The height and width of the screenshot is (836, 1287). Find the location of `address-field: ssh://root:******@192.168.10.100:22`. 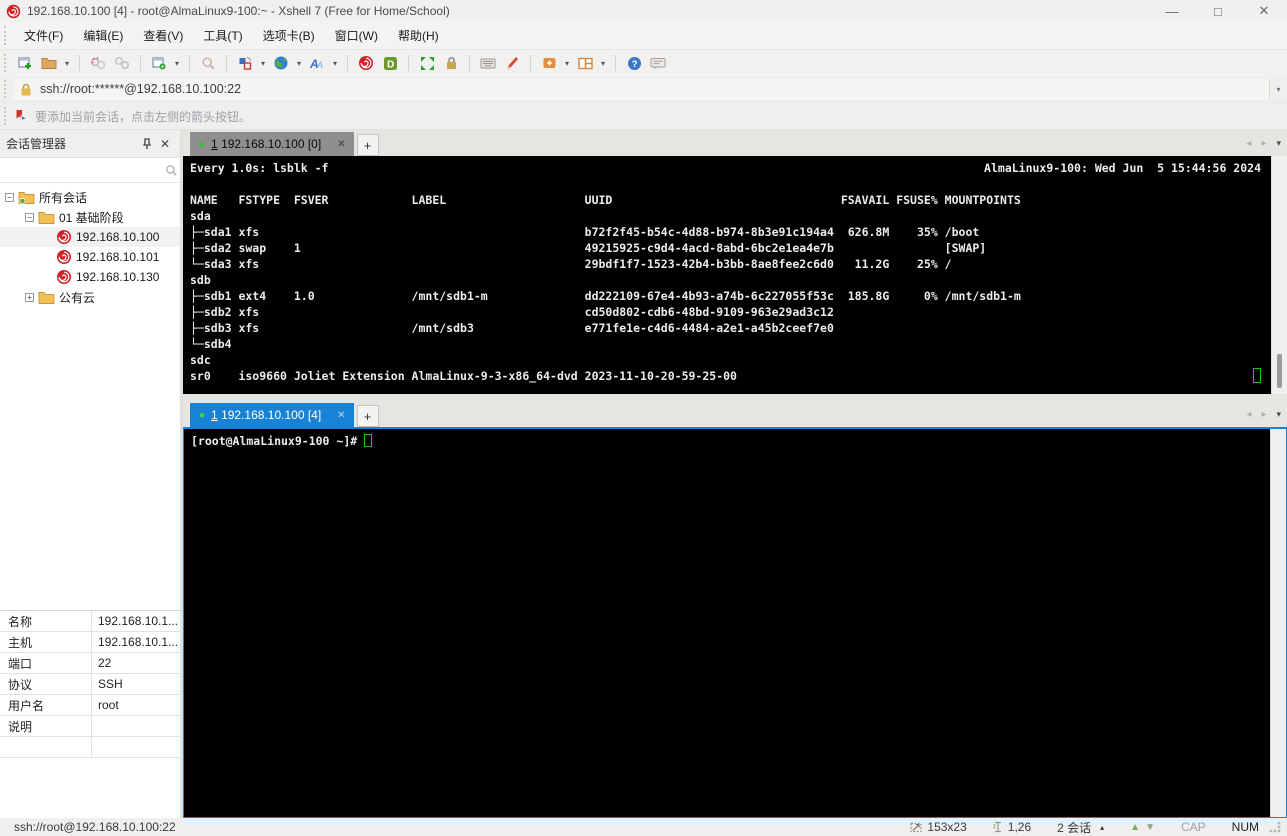

address-field: ssh://root:******@192.168.10.100:22 is located at coordinates (641, 89).